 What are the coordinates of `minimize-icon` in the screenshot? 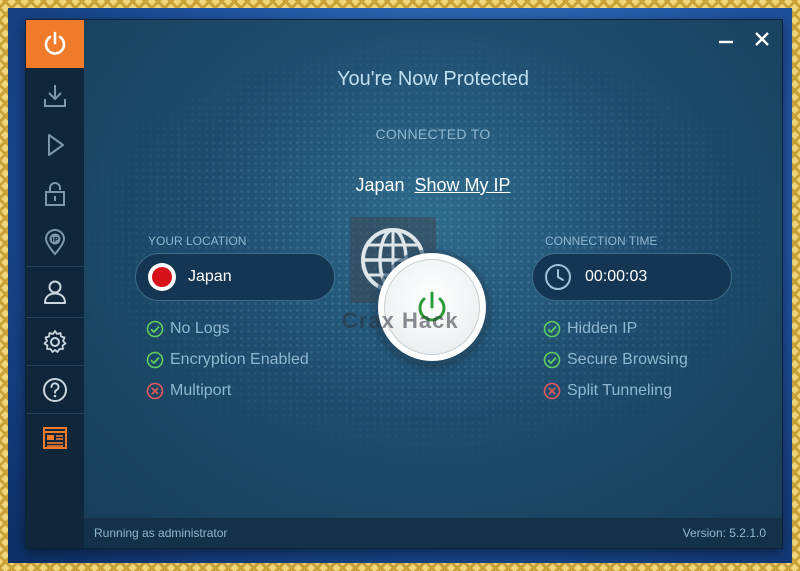 It's located at (726, 42).